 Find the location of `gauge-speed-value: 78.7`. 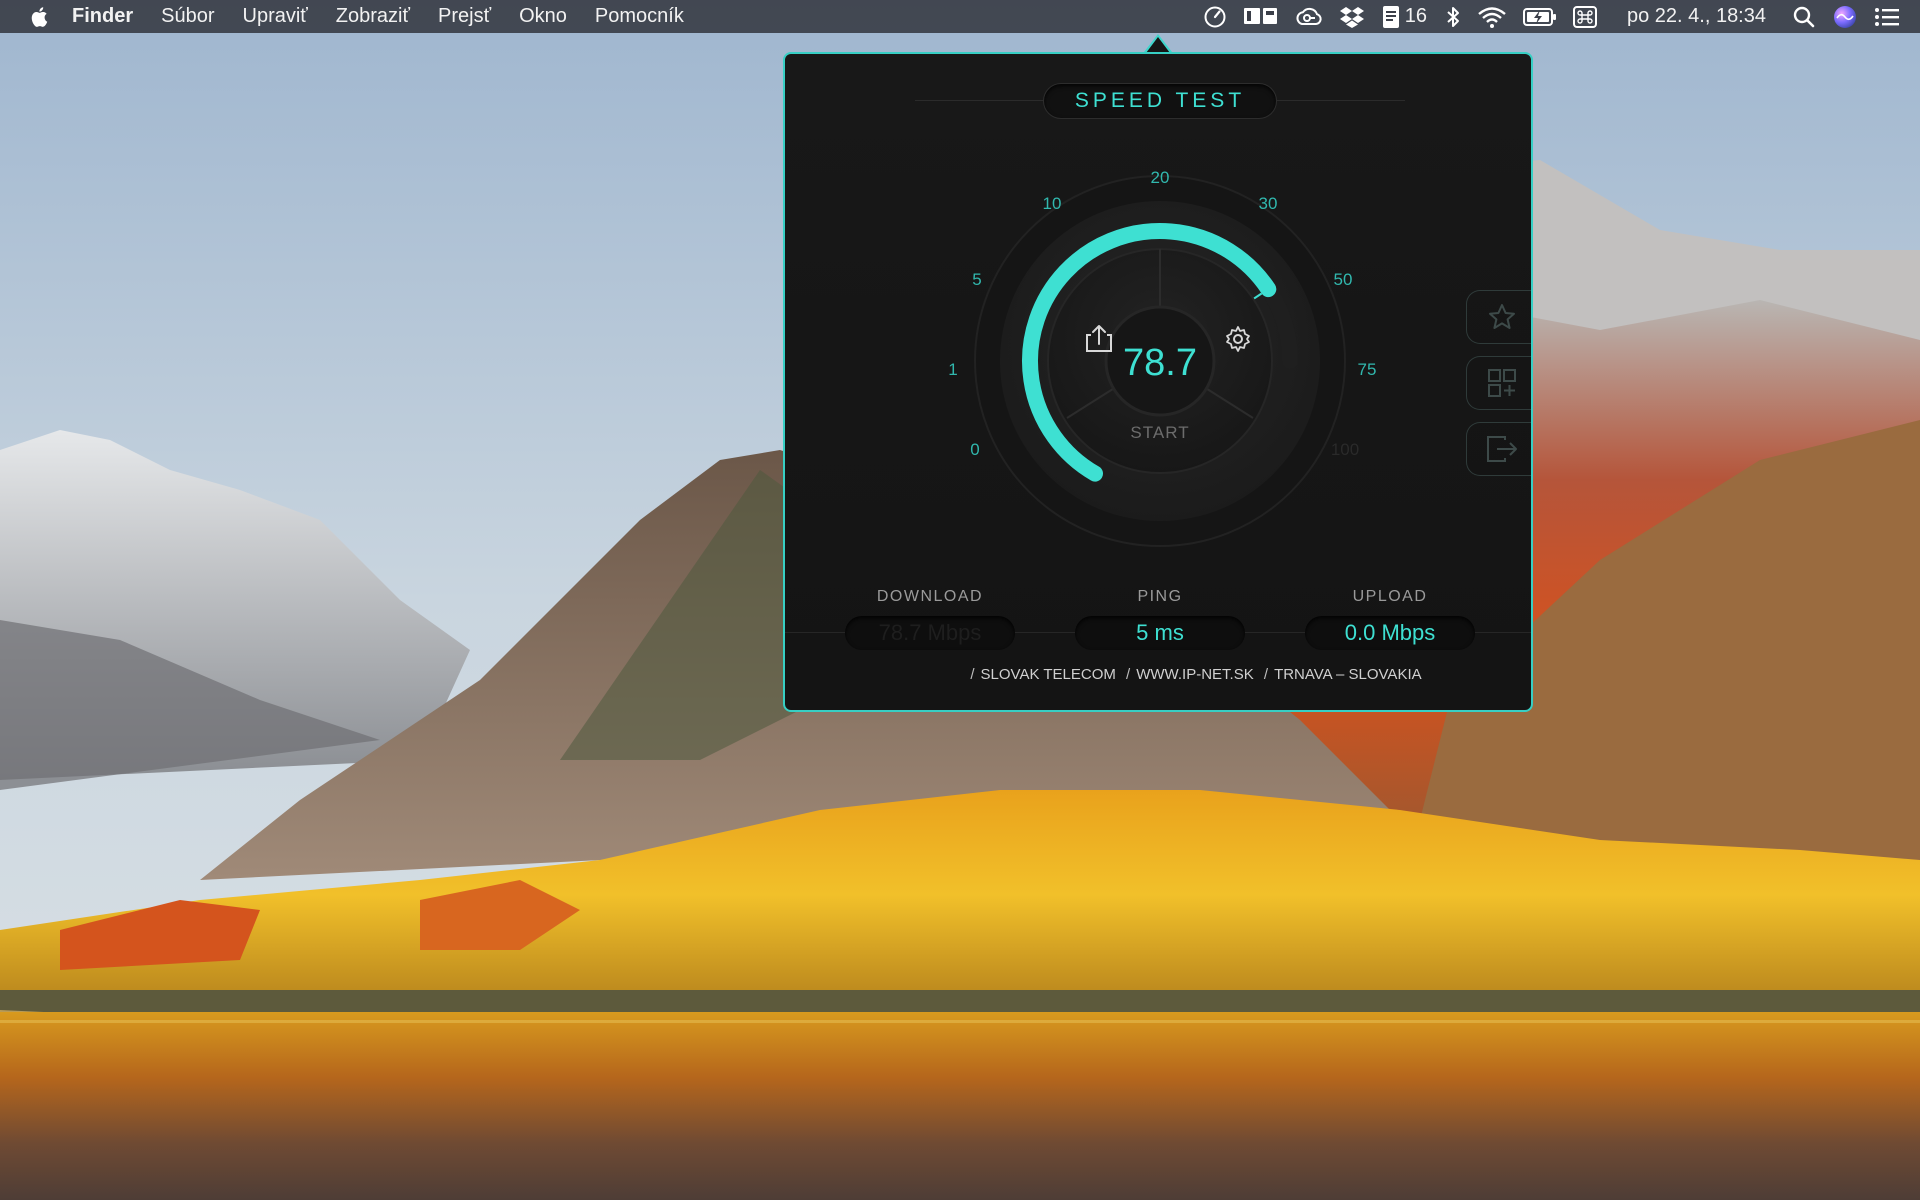

gauge-speed-value: 78.7 is located at coordinates (1160, 363).